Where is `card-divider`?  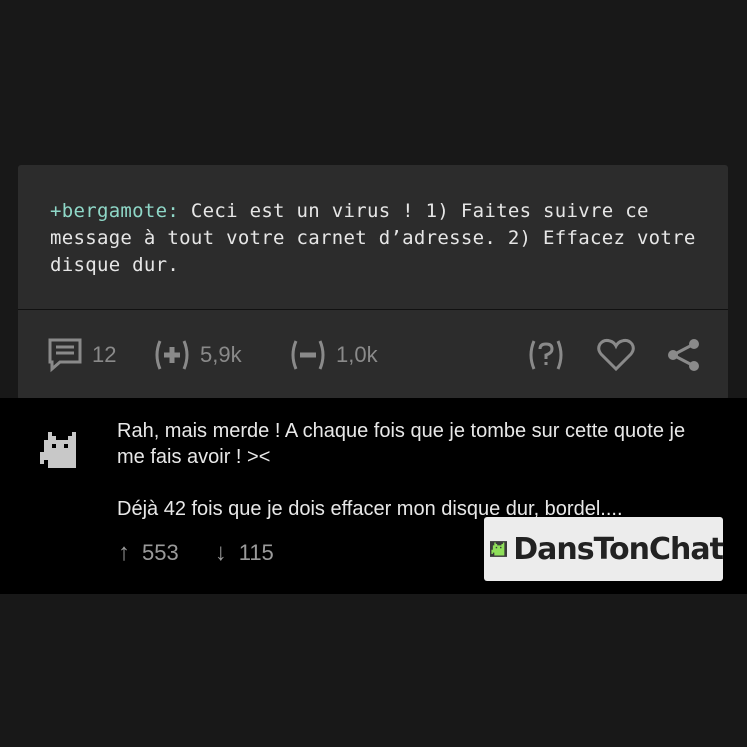 card-divider is located at coordinates (373, 309).